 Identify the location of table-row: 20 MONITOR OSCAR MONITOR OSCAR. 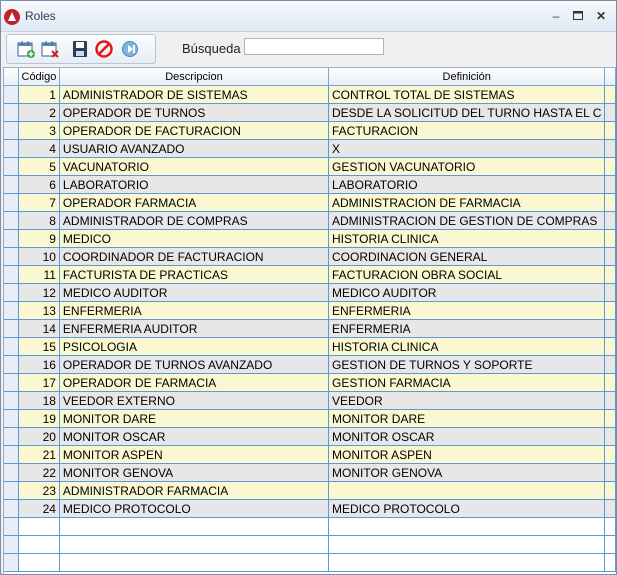
(310, 436).